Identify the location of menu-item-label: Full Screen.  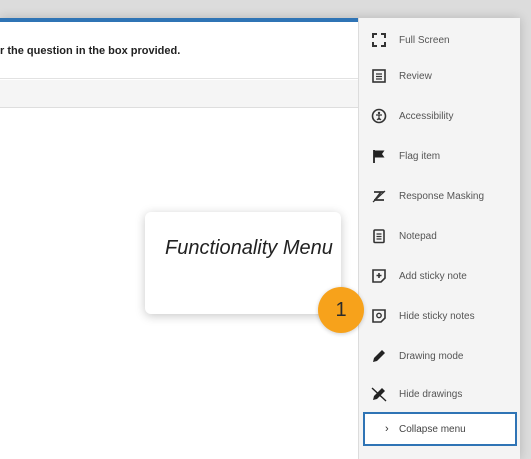
(424, 40).